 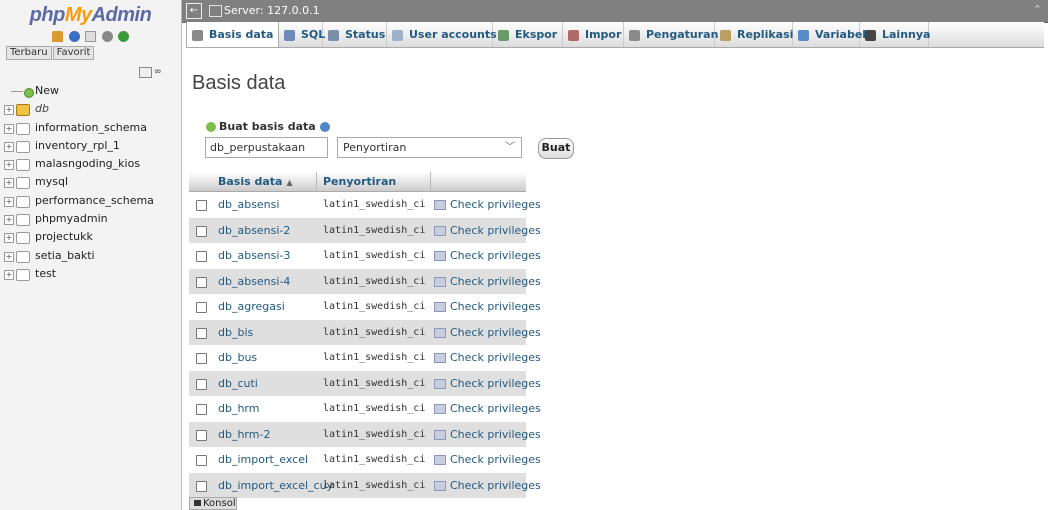 I want to click on tree-item: + projectukk, so click(x=90, y=237).